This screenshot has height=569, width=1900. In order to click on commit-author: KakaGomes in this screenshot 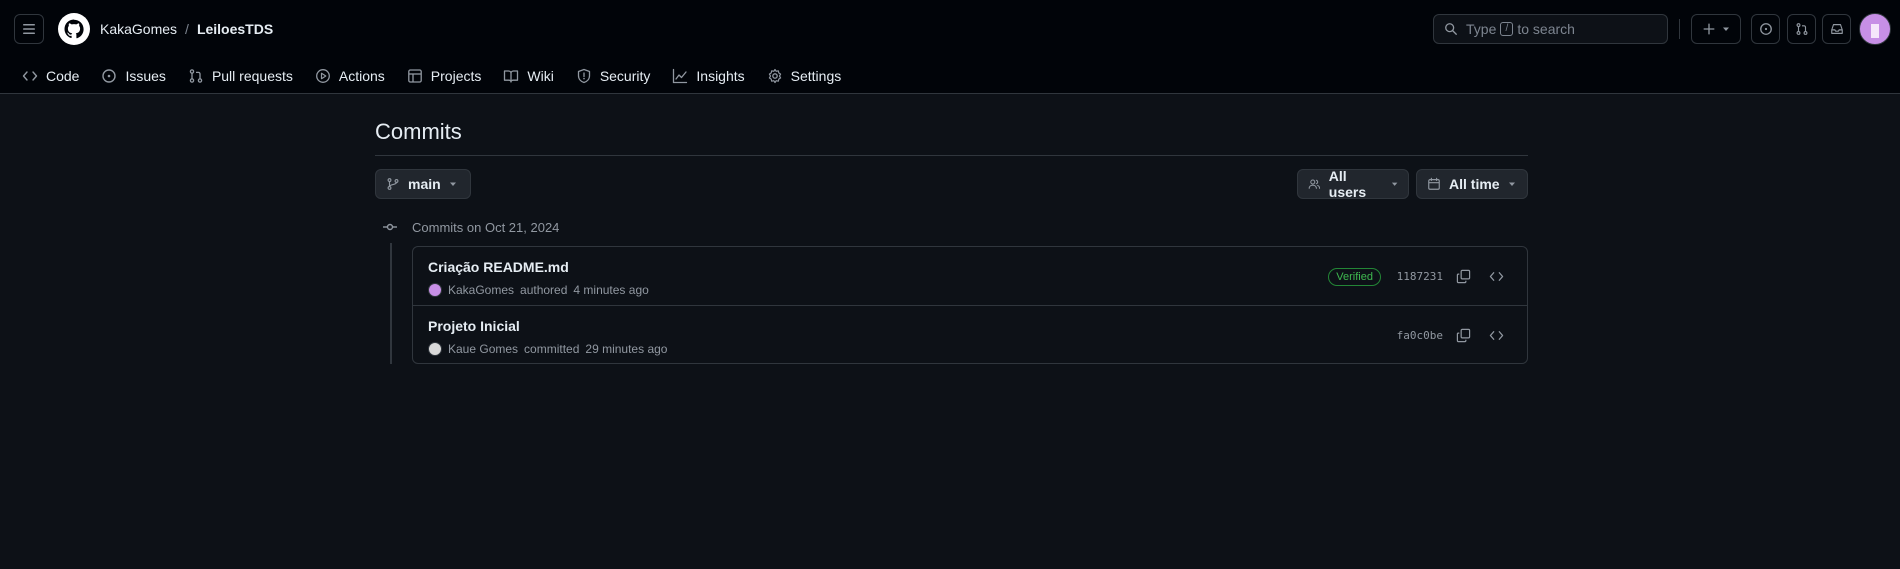, I will do `click(481, 290)`.